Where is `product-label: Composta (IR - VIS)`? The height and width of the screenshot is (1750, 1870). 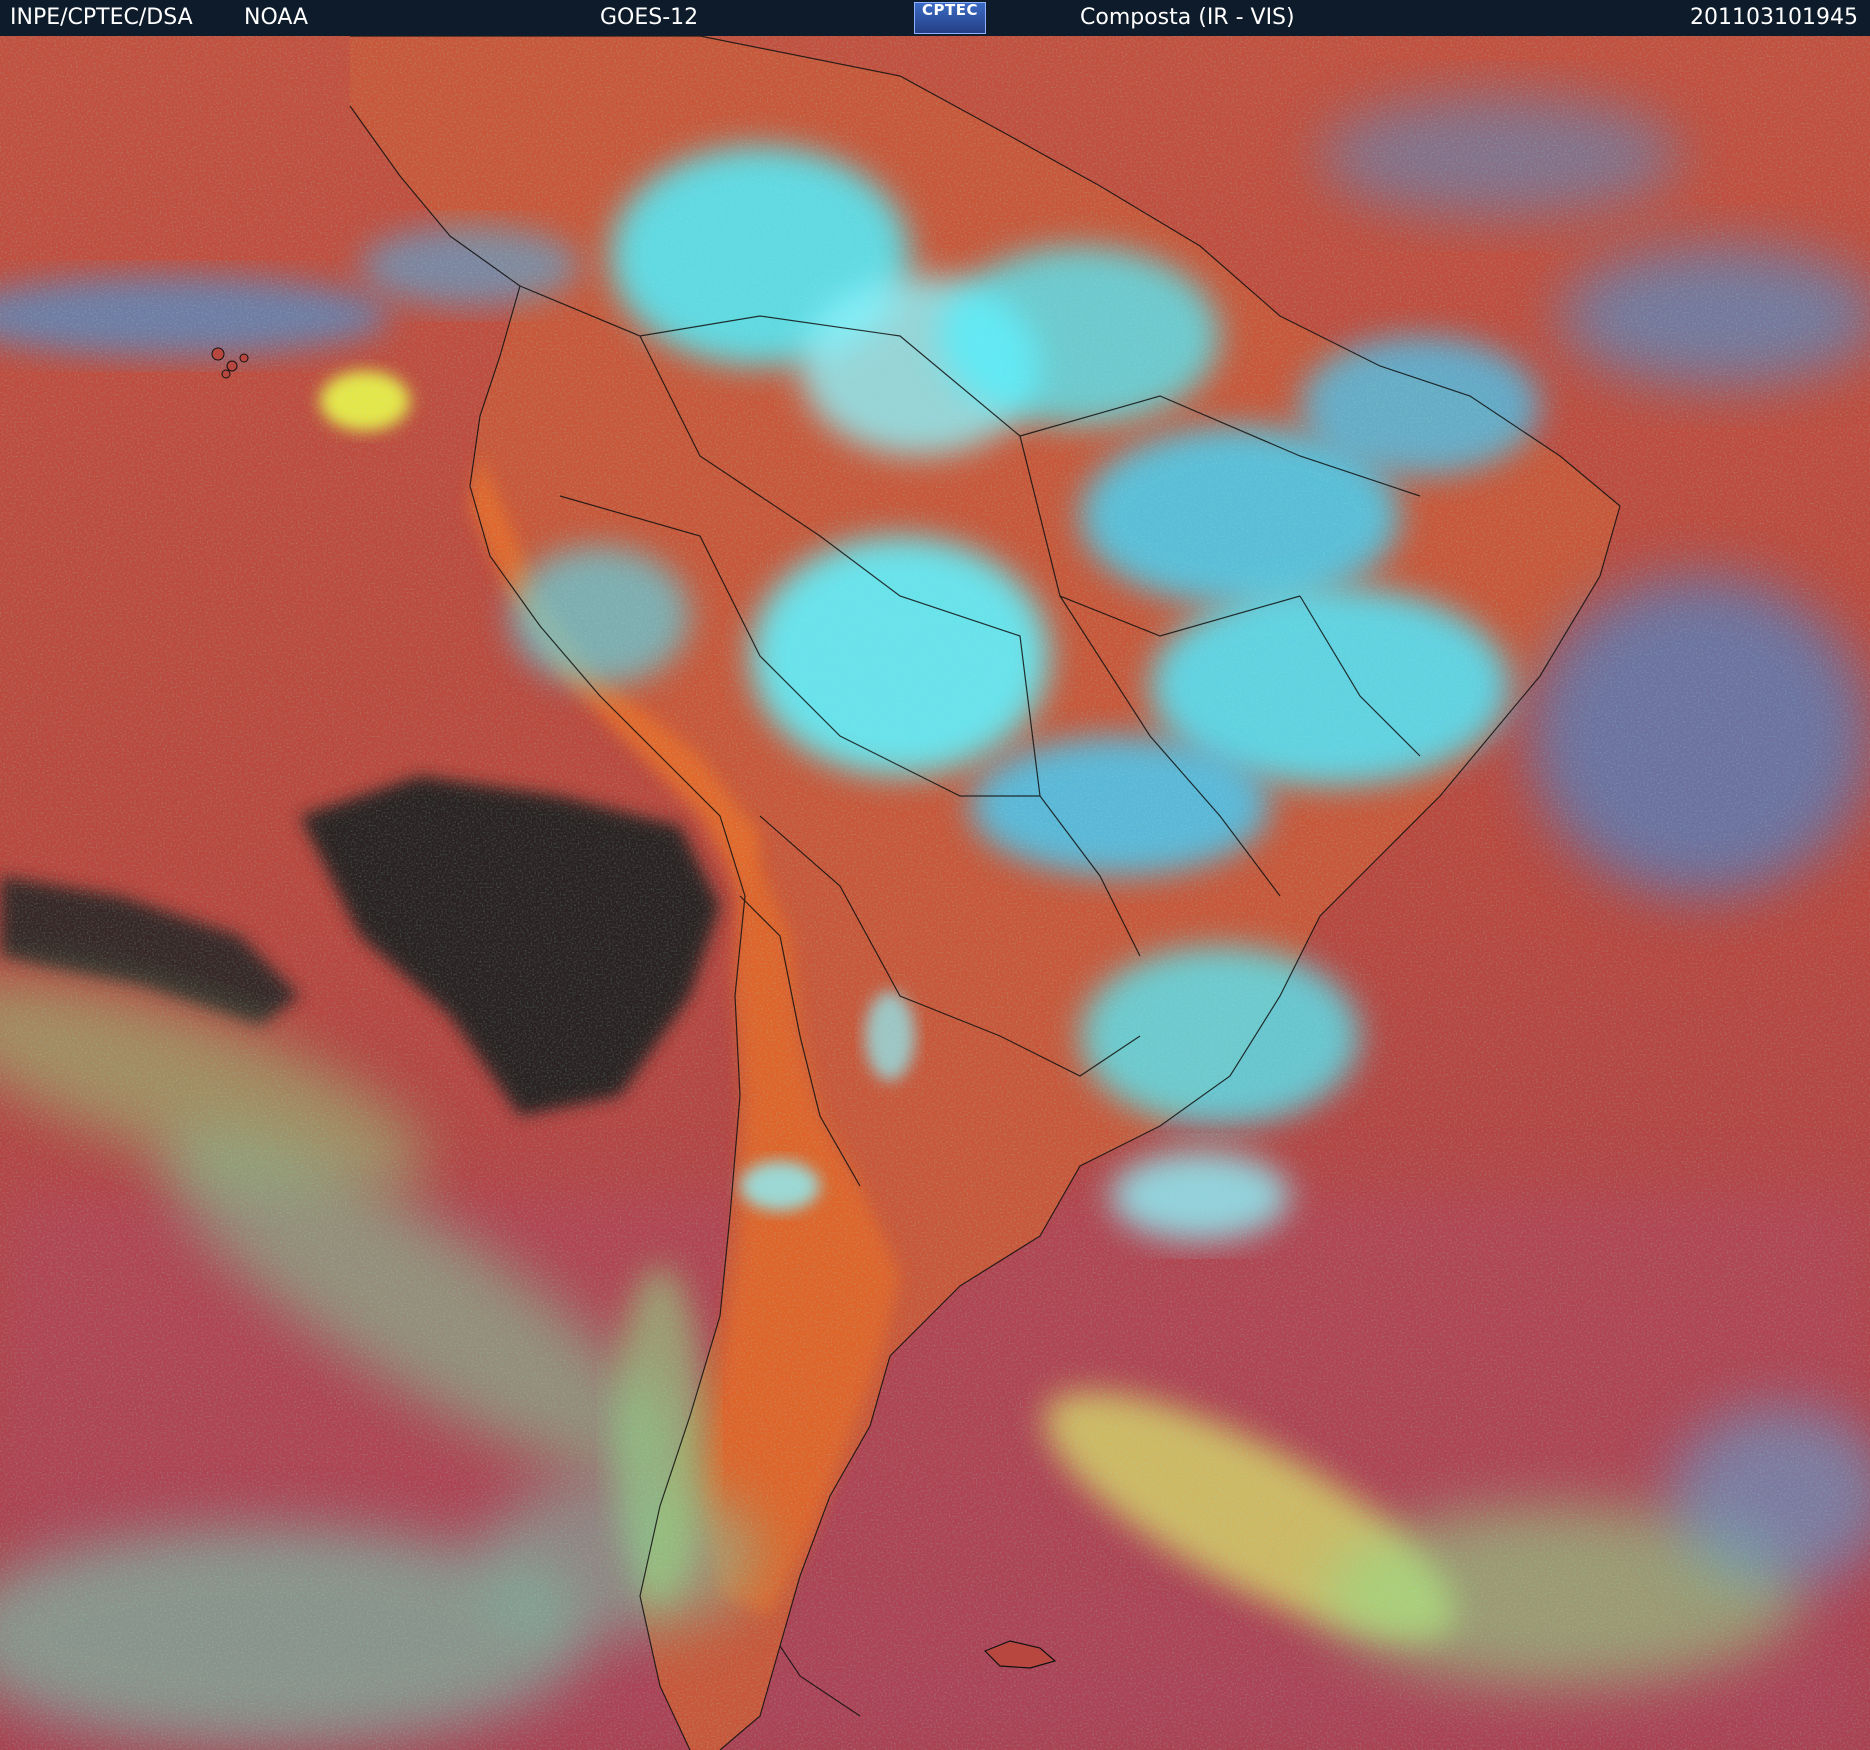
product-label: Composta (IR - VIS) is located at coordinates (1187, 17).